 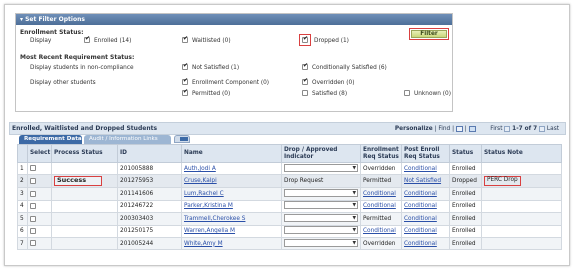 What do you see at coordinates (234, 19) in the screenshot?
I see `filter-options-header: ▾ Set Filter Options` at bounding box center [234, 19].